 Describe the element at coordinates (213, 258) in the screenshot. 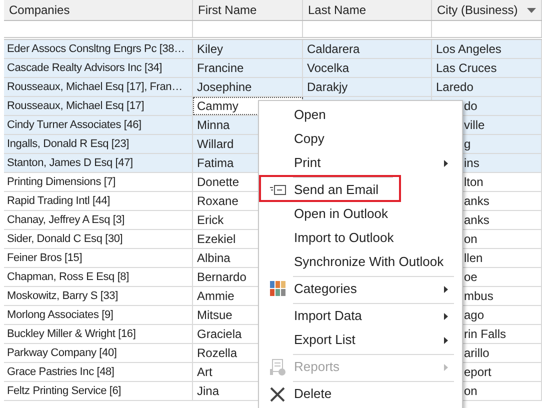

I see `table-cell-text: Albina` at that location.